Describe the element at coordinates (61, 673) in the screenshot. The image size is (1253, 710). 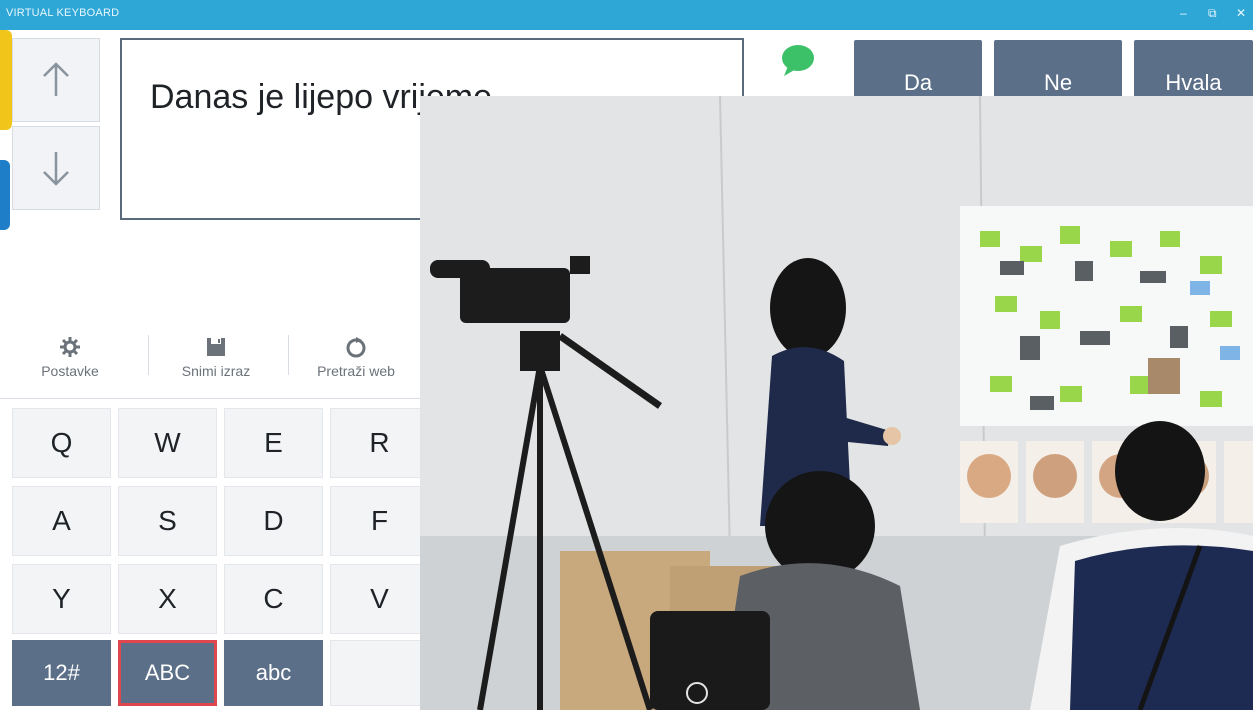
I see `mode-key-numbers: 12#` at that location.